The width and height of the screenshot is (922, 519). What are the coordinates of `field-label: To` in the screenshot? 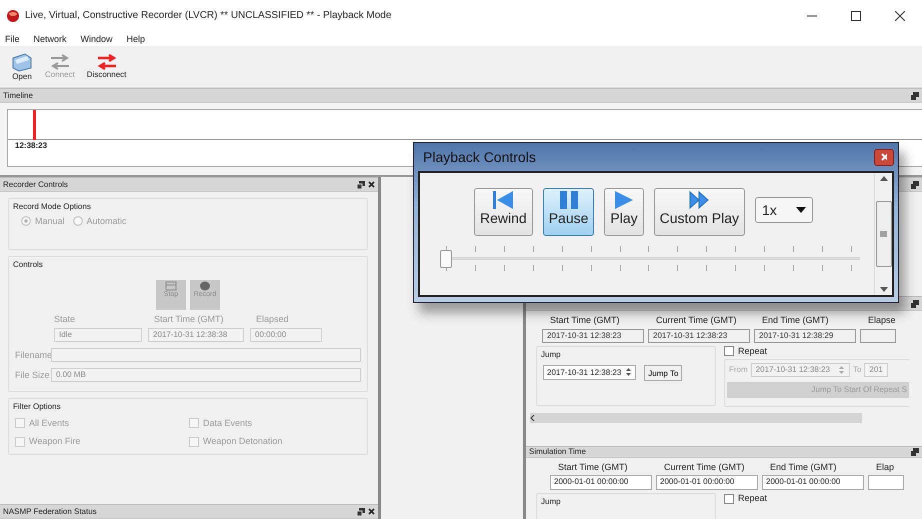 It's located at (857, 369).